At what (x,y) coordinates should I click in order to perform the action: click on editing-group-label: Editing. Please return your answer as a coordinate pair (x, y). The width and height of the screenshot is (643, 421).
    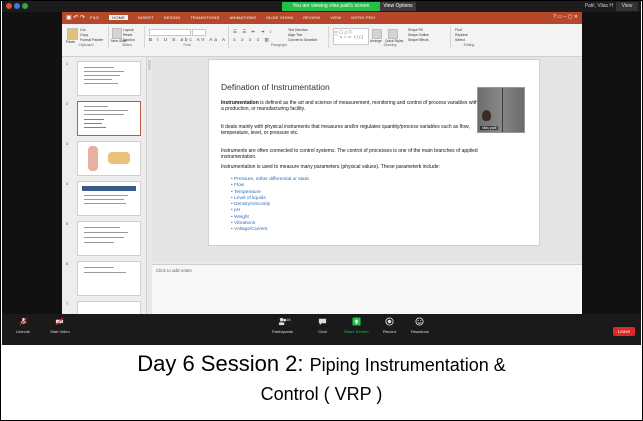
    Looking at the image, I should click on (469, 45).